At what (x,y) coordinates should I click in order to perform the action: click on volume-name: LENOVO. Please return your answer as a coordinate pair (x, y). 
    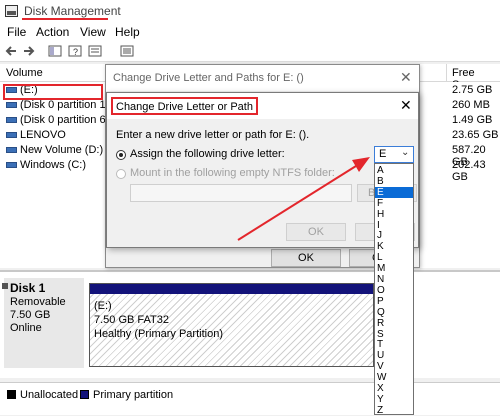
    Looking at the image, I should click on (43, 135).